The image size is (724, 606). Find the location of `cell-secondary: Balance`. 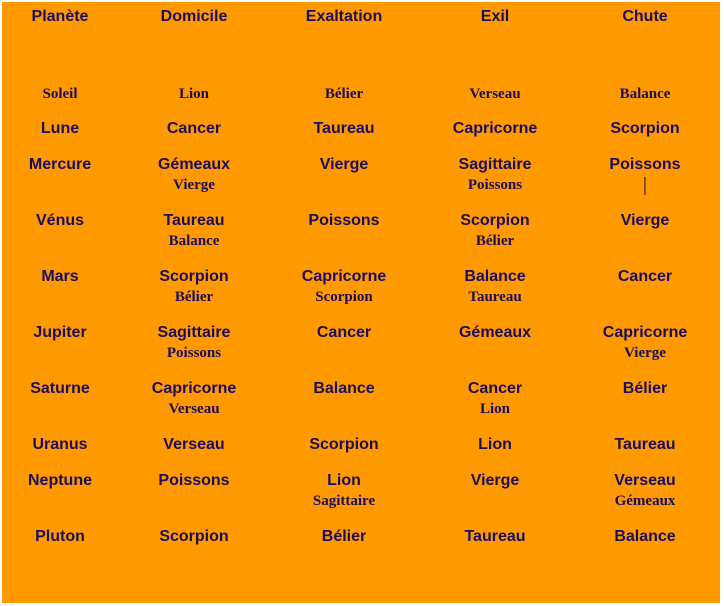

cell-secondary: Balance is located at coordinates (194, 241).